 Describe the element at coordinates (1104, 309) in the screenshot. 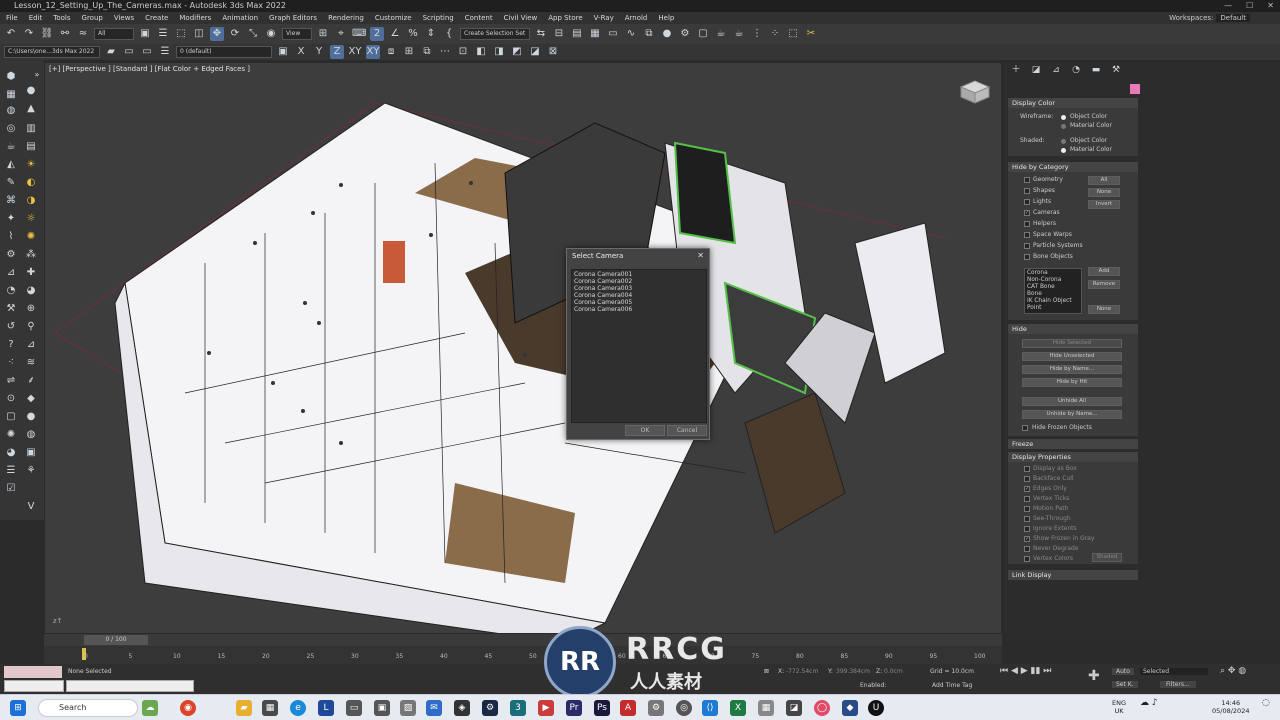

I see `none-category-button: None` at that location.